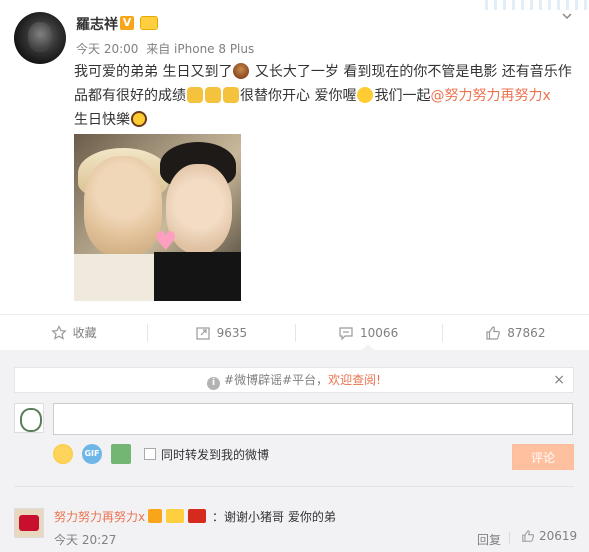 This screenshot has width=589, height=552. What do you see at coordinates (365, 95) in the screenshot?
I see `smile-emoji-icon` at bounding box center [365, 95].